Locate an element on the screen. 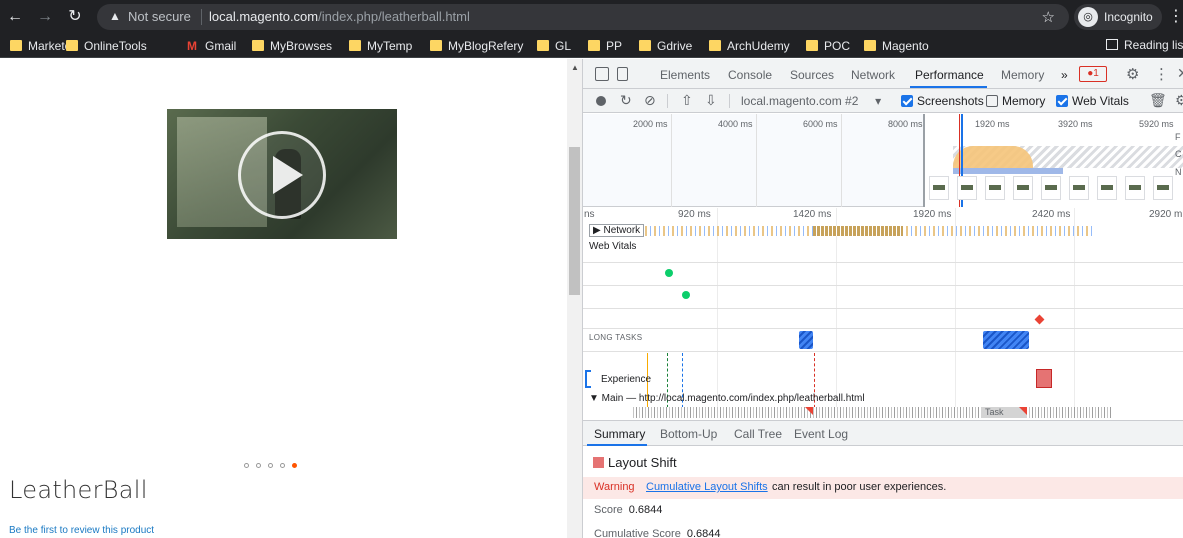 This screenshot has height=538, width=1183. overview-side-label: C is located at coordinates (1178, 154).